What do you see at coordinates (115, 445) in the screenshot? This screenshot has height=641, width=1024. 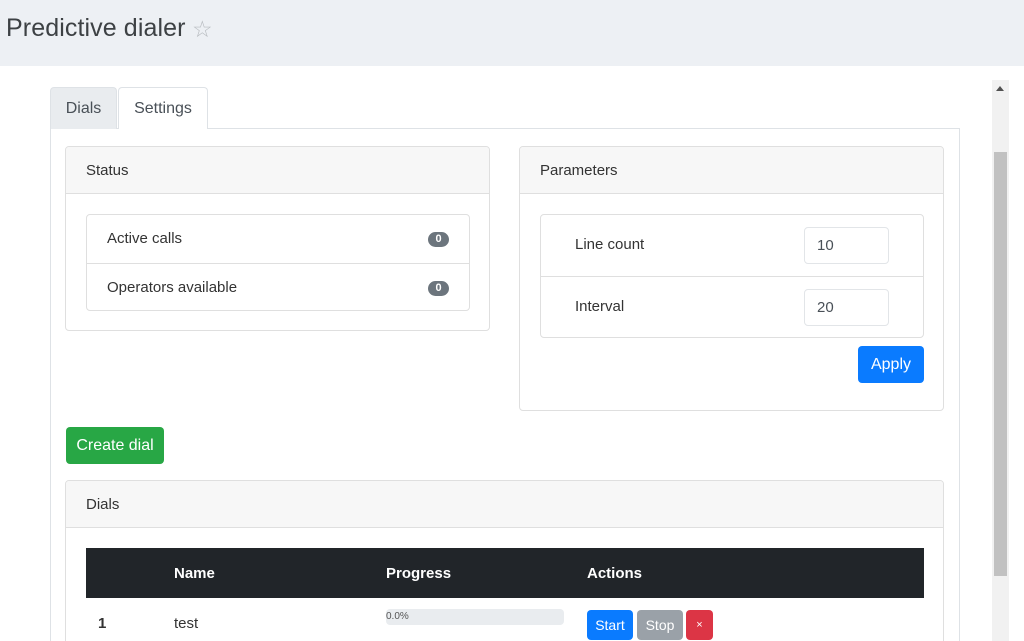 I see `create-dial-button: Create dial` at bounding box center [115, 445].